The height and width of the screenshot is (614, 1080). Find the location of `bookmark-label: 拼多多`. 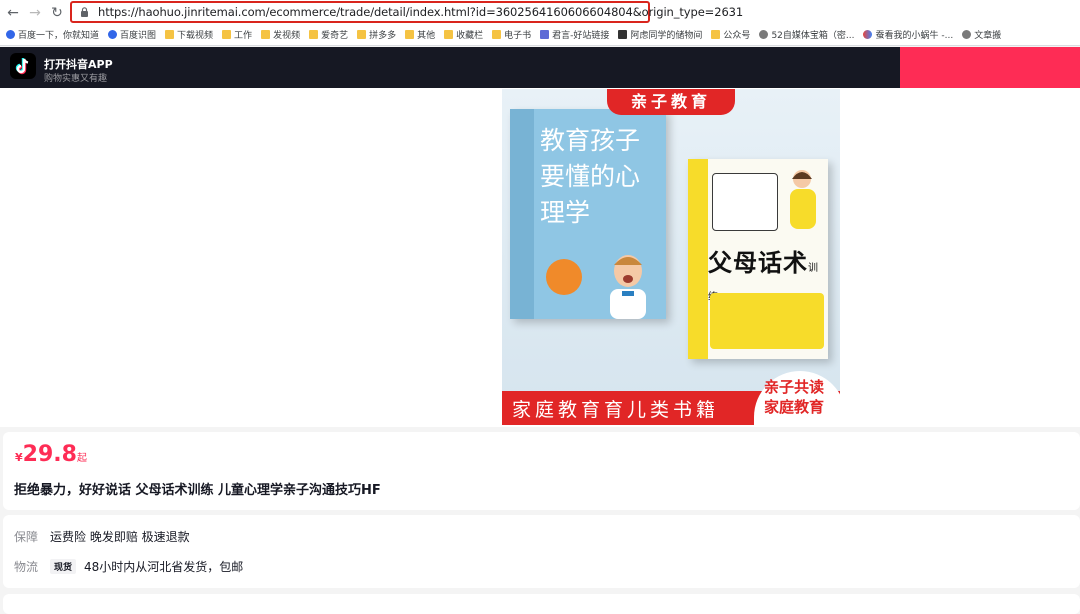

bookmark-label: 拼多多 is located at coordinates (383, 36).